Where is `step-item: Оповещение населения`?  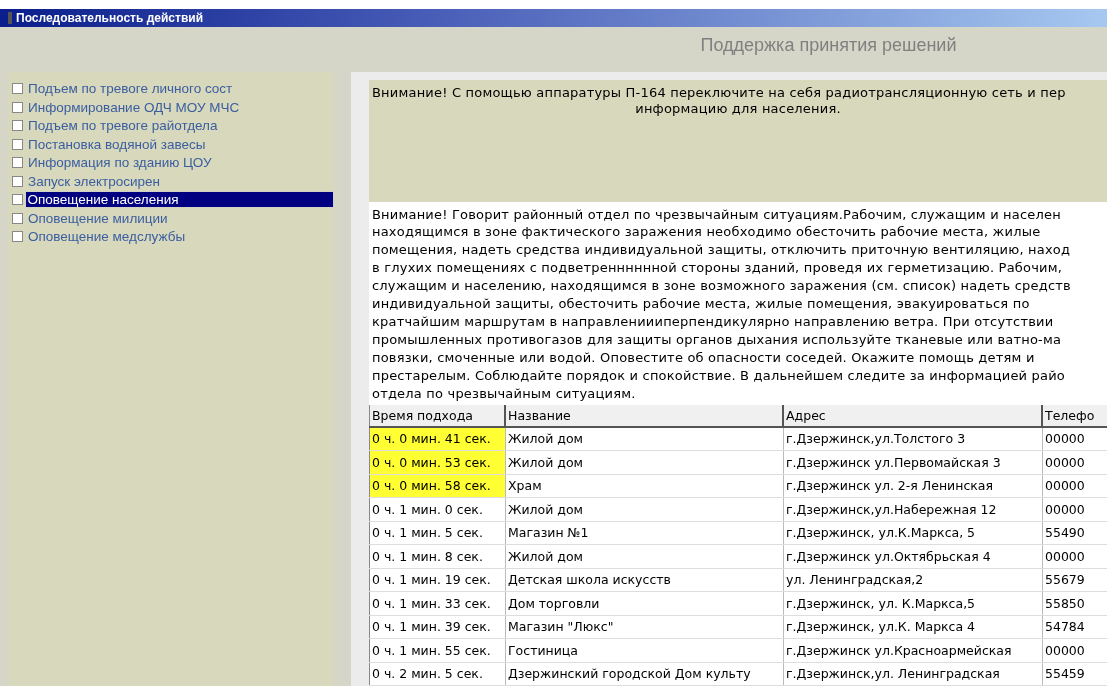
step-item: Оповещение населения is located at coordinates (179, 200).